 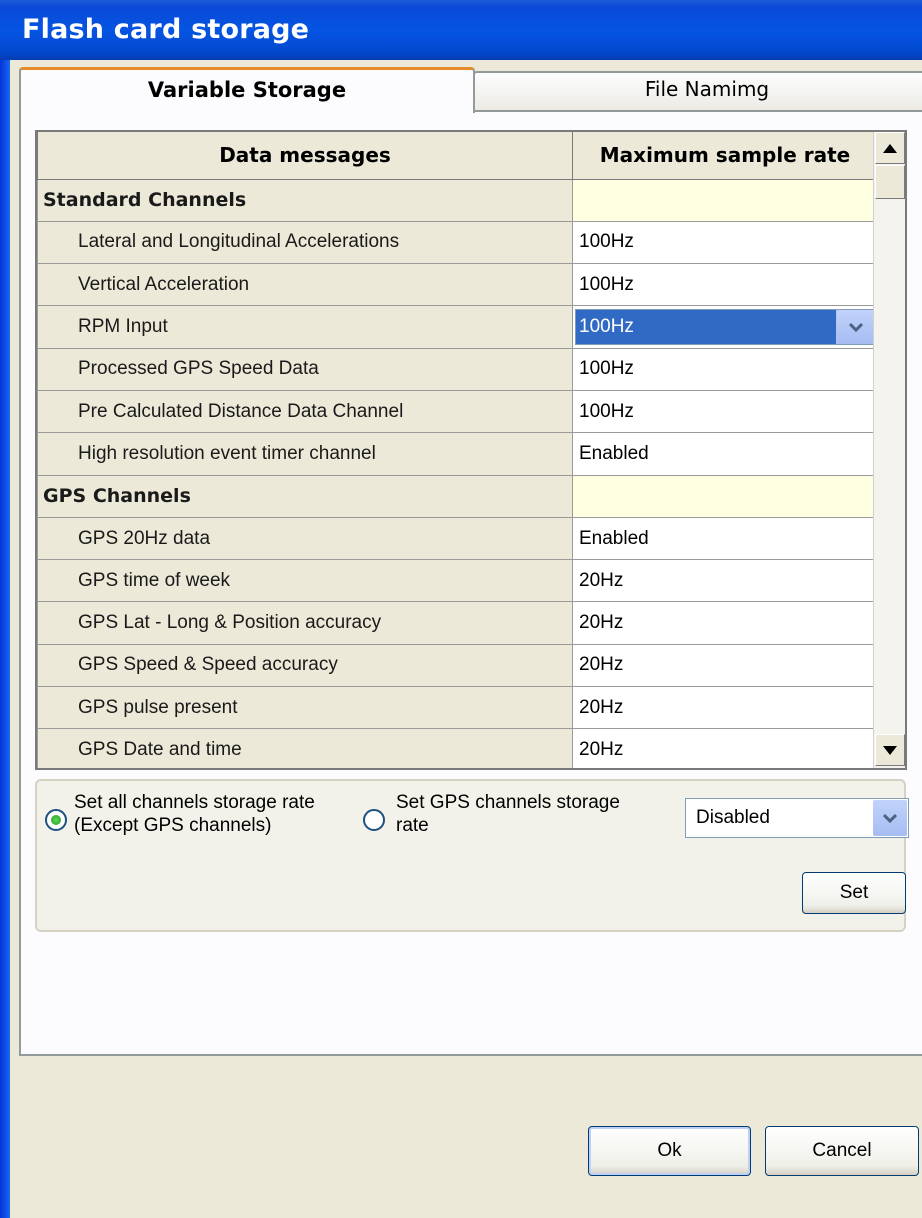 What do you see at coordinates (508, 802) in the screenshot?
I see `radio-gps-channels-label-line1: Set GPS channels storage` at bounding box center [508, 802].